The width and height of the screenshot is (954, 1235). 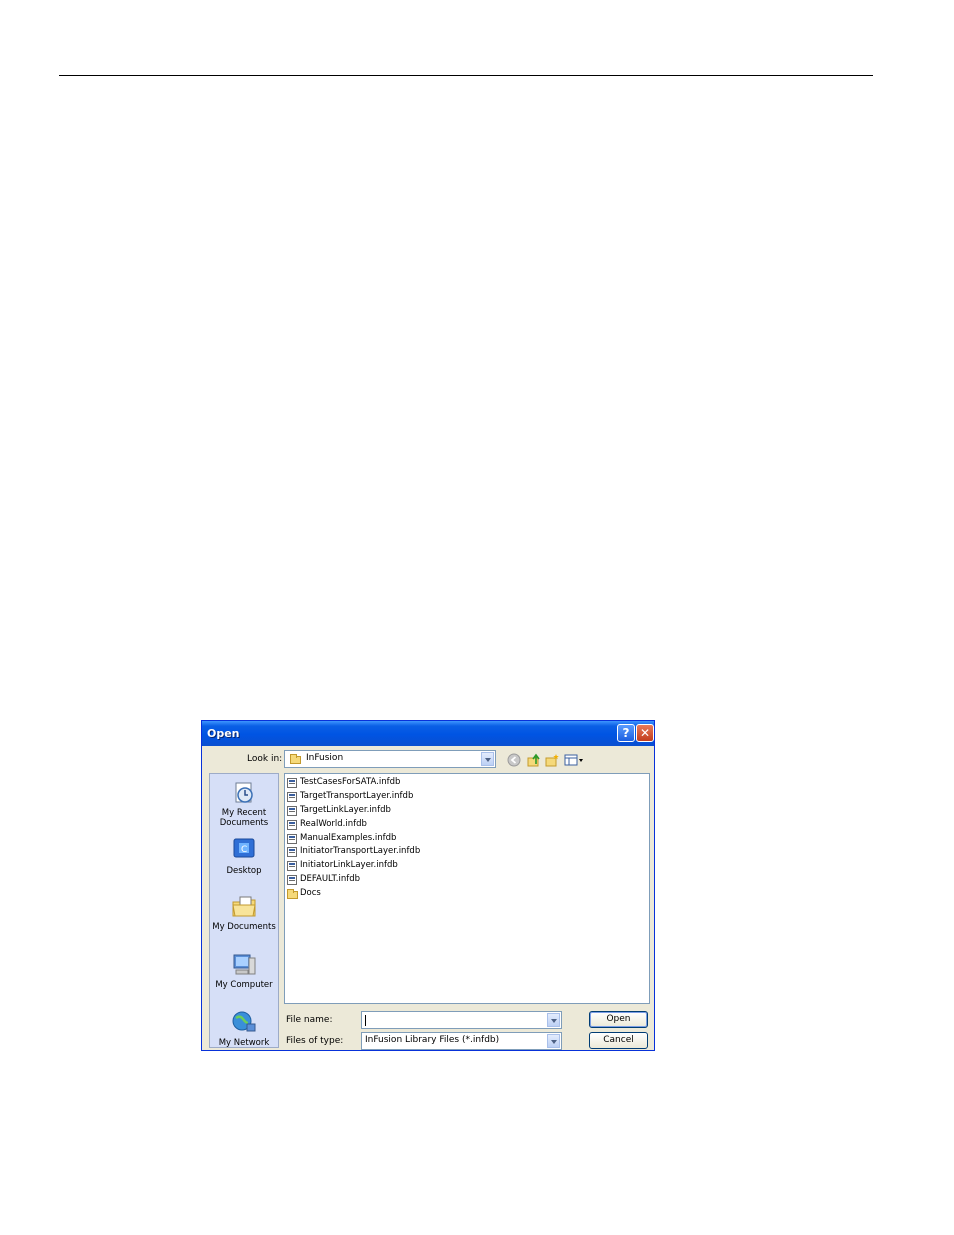 I want to click on file-name: InitiatorTransportLayer.infdb, so click(x=360, y=851).